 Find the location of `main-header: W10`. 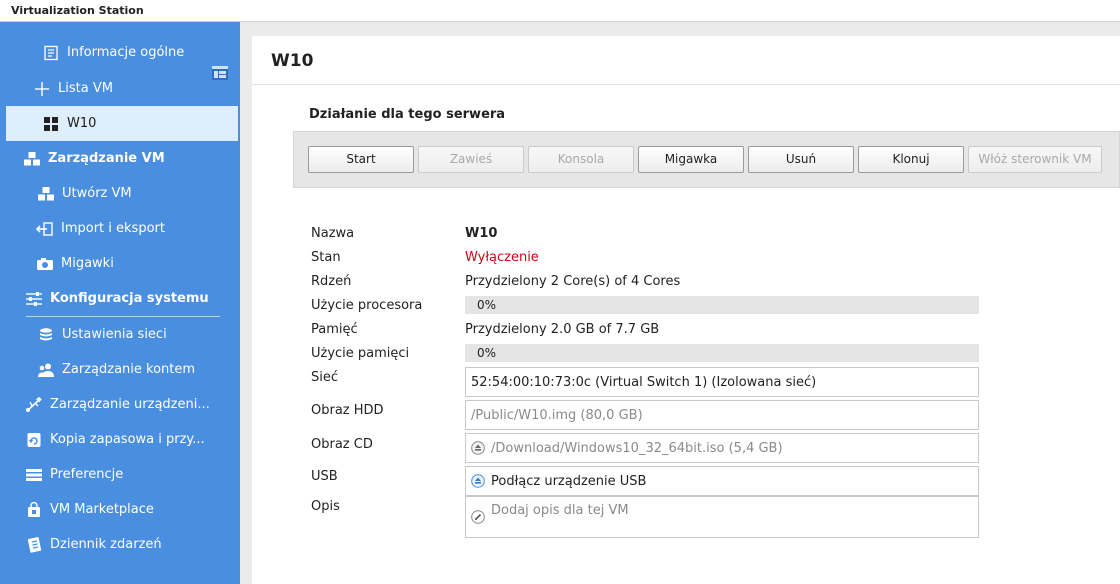

main-header: W10 is located at coordinates (686, 60).